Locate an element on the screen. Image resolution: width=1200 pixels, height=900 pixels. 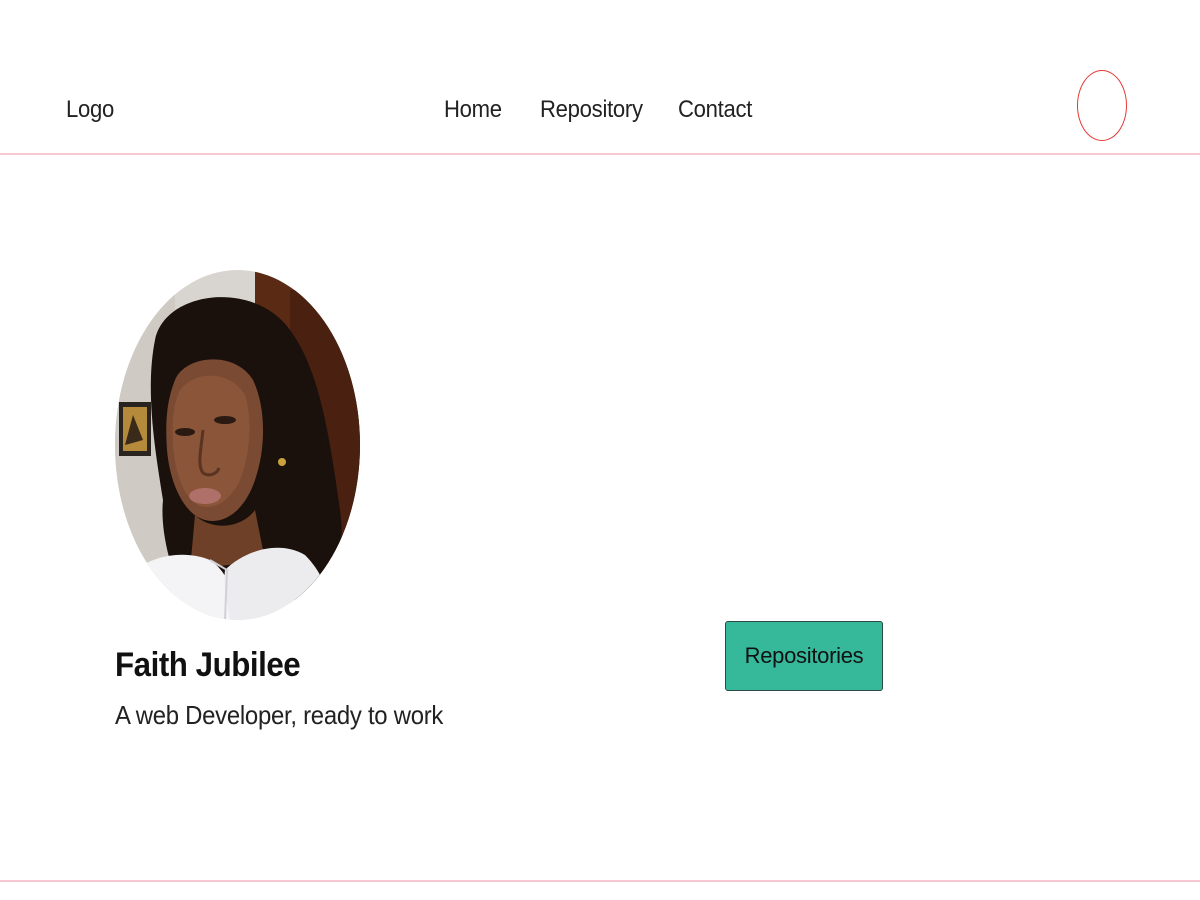
profile-name: Faith Jubilee is located at coordinates (208, 665).